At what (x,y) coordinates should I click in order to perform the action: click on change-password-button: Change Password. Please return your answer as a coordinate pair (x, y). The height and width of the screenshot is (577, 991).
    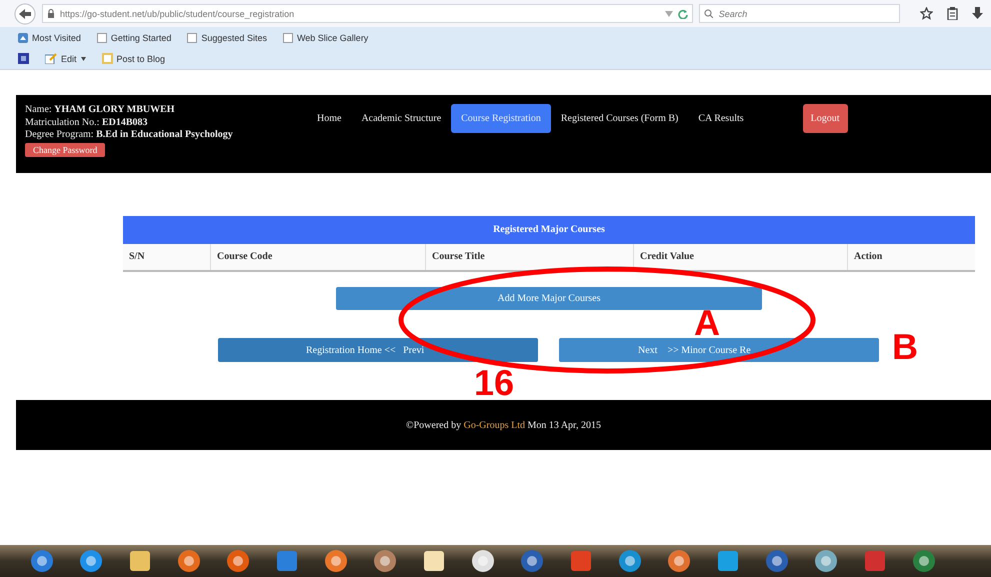
    Looking at the image, I should click on (65, 149).